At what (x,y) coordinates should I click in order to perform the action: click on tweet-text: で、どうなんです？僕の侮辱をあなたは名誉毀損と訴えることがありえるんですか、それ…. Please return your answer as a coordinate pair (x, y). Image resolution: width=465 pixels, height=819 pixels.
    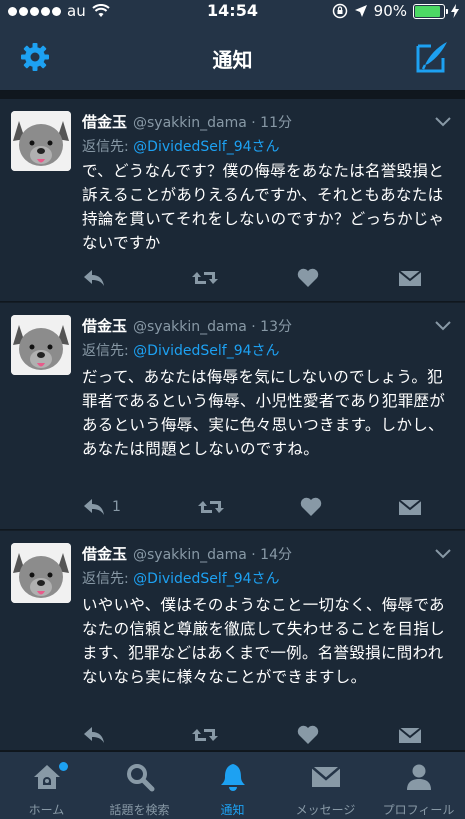
    Looking at the image, I should click on (263, 207).